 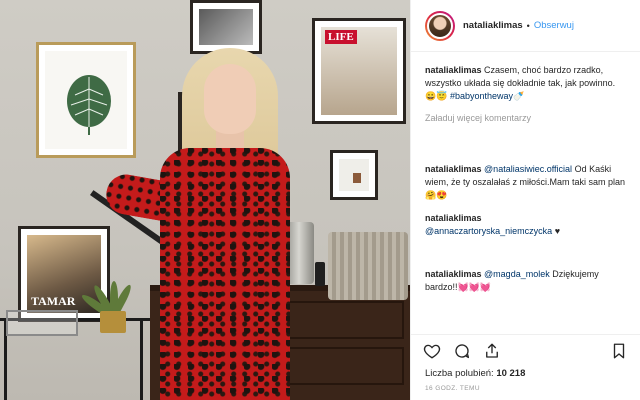 What do you see at coordinates (354, 175) in the screenshot?
I see `framed-small-art` at bounding box center [354, 175].